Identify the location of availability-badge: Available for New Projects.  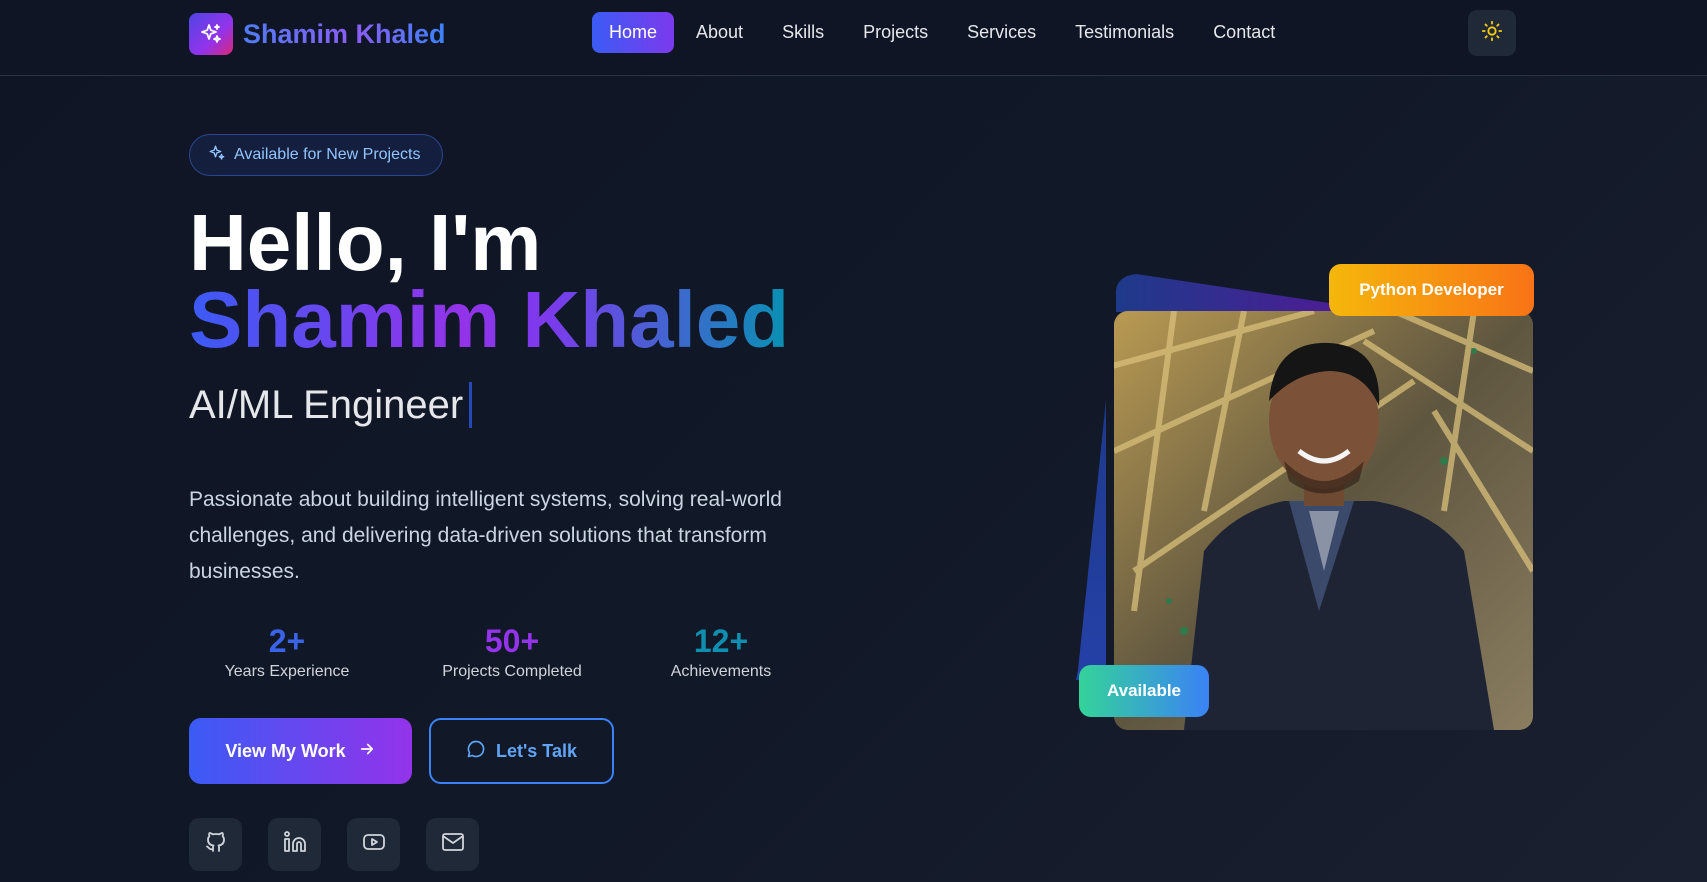
(316, 155).